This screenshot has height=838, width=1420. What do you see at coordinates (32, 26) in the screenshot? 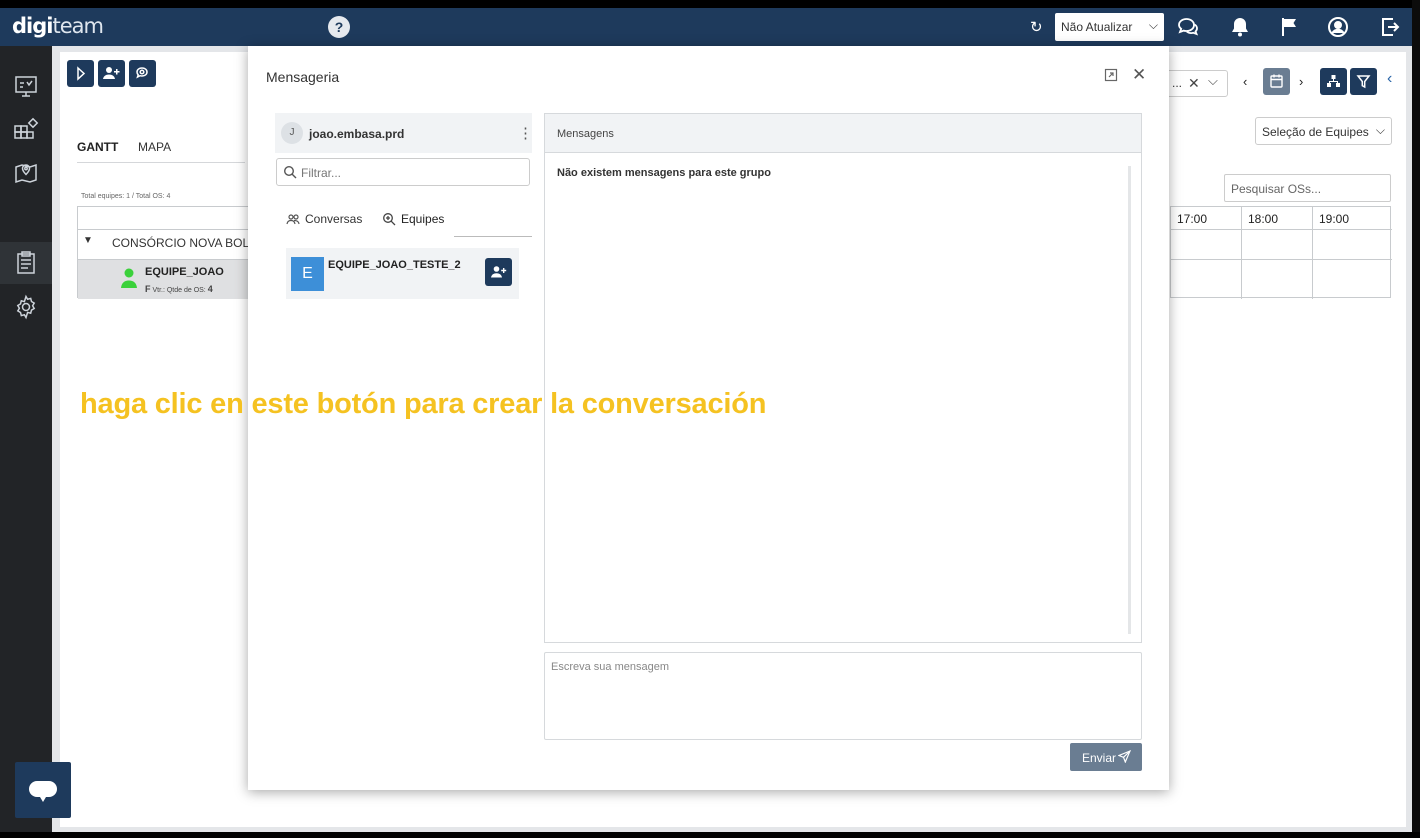
I see `logo-digi: digi` at bounding box center [32, 26].